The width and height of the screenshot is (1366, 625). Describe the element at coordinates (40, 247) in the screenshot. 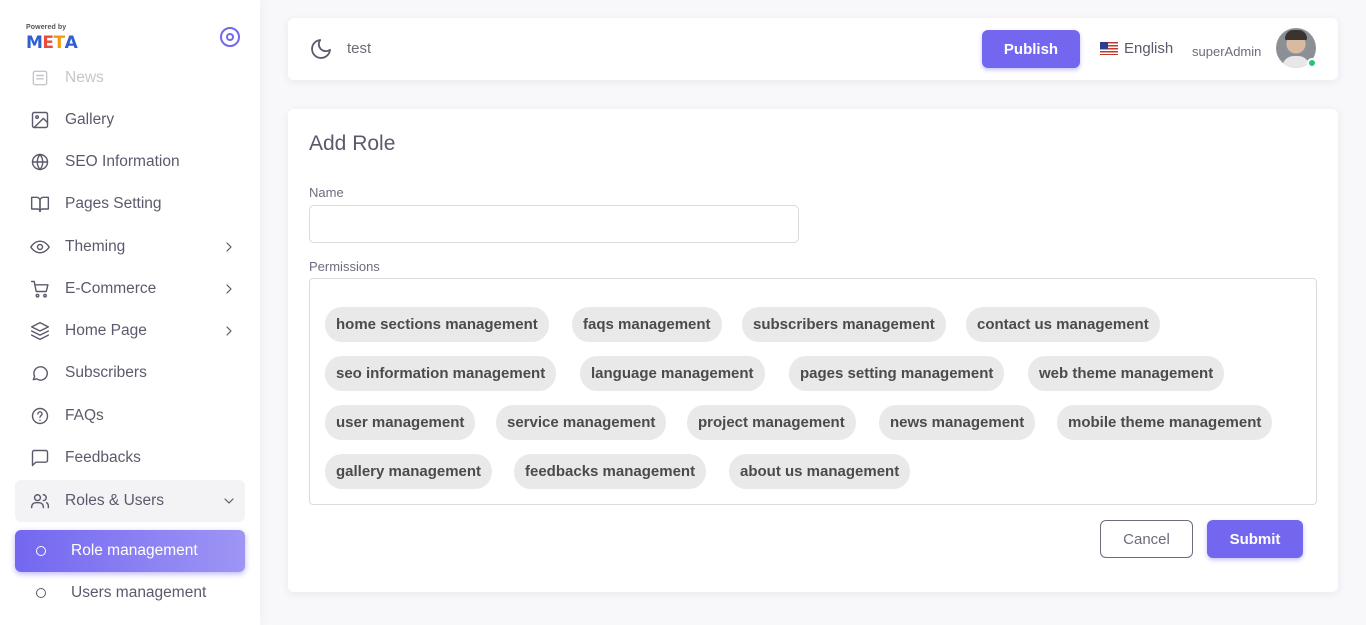

I see `eye-icon` at that location.